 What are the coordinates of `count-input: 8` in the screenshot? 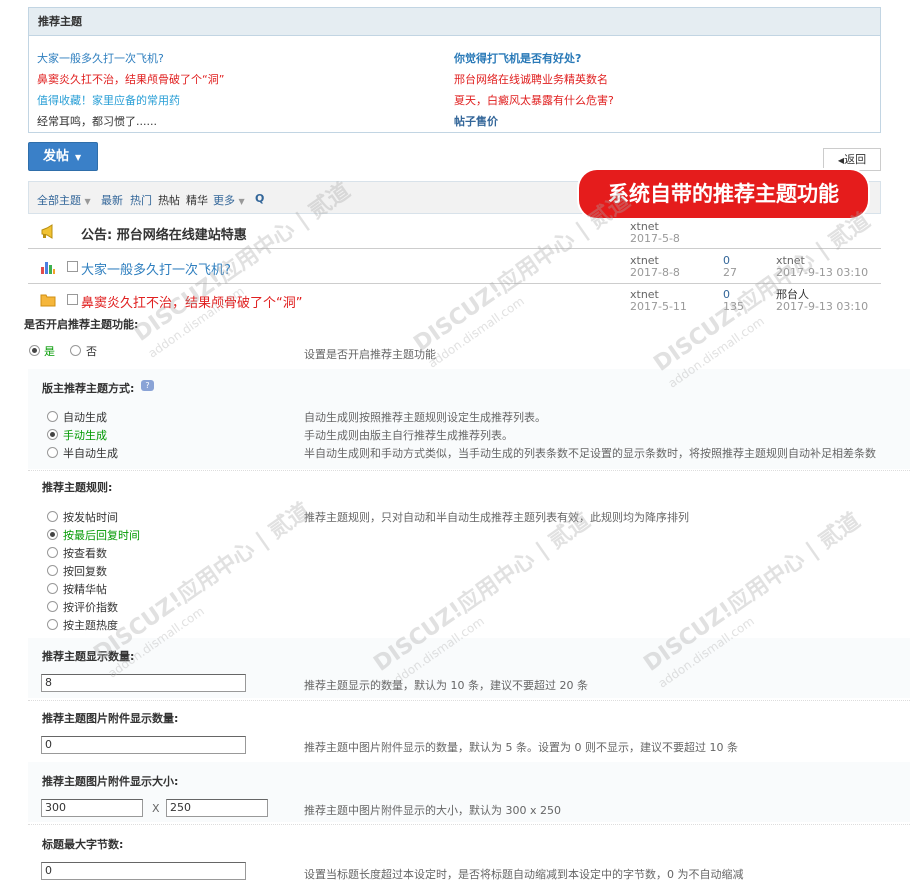 It's located at (143, 683).